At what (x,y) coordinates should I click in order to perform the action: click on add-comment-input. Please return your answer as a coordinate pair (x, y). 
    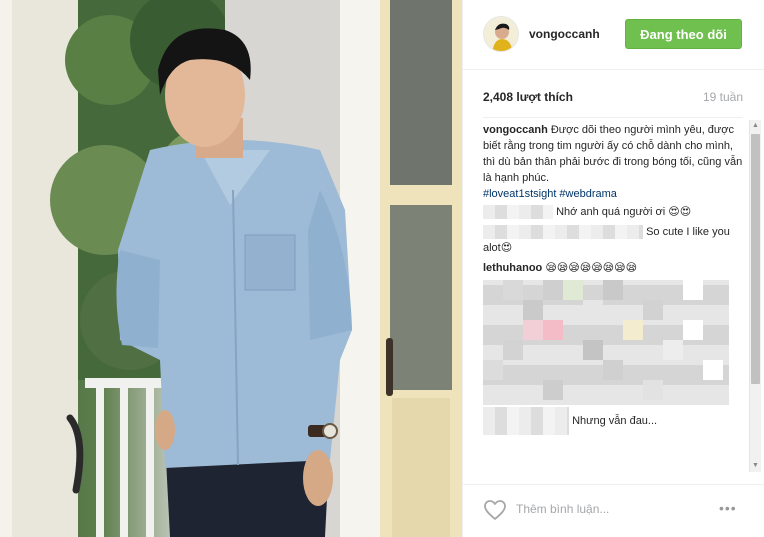
    Looking at the image, I should click on (611, 509).